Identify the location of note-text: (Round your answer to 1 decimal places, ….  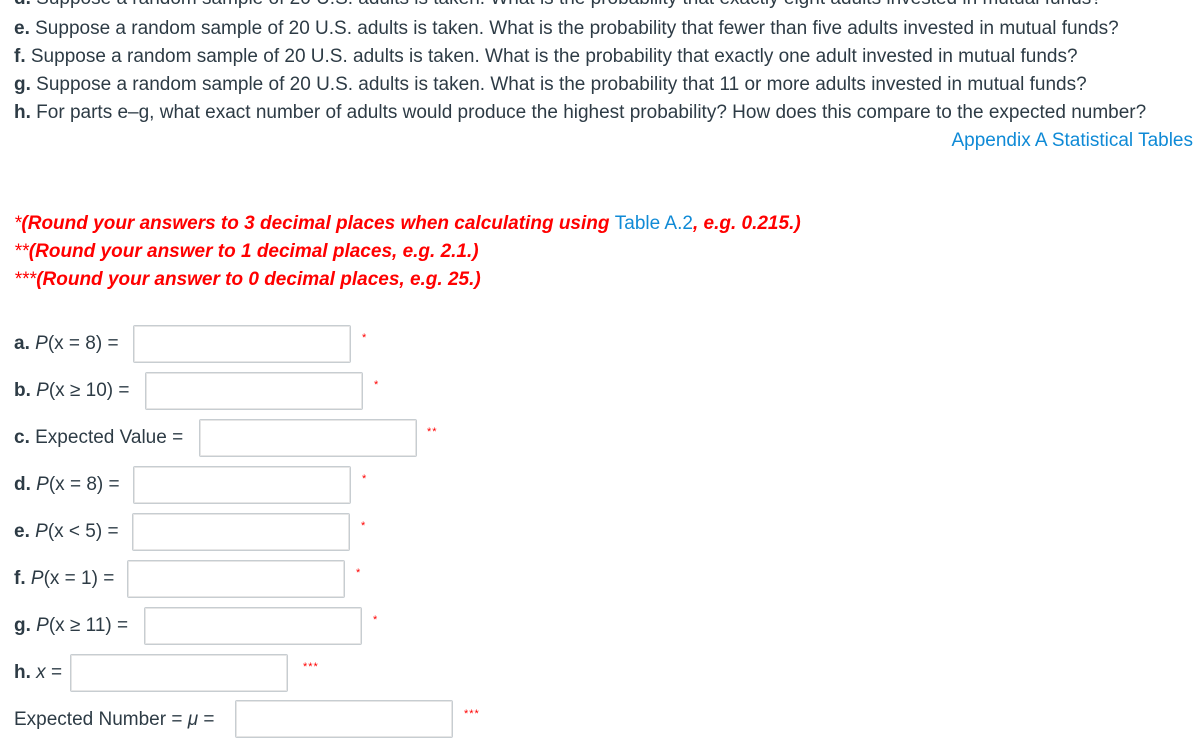
(253, 251).